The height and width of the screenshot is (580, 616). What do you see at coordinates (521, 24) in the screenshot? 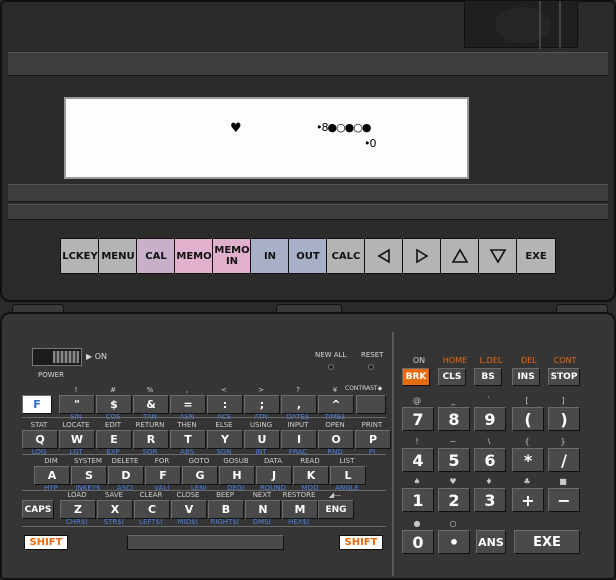
I see `speaker-grille` at bounding box center [521, 24].